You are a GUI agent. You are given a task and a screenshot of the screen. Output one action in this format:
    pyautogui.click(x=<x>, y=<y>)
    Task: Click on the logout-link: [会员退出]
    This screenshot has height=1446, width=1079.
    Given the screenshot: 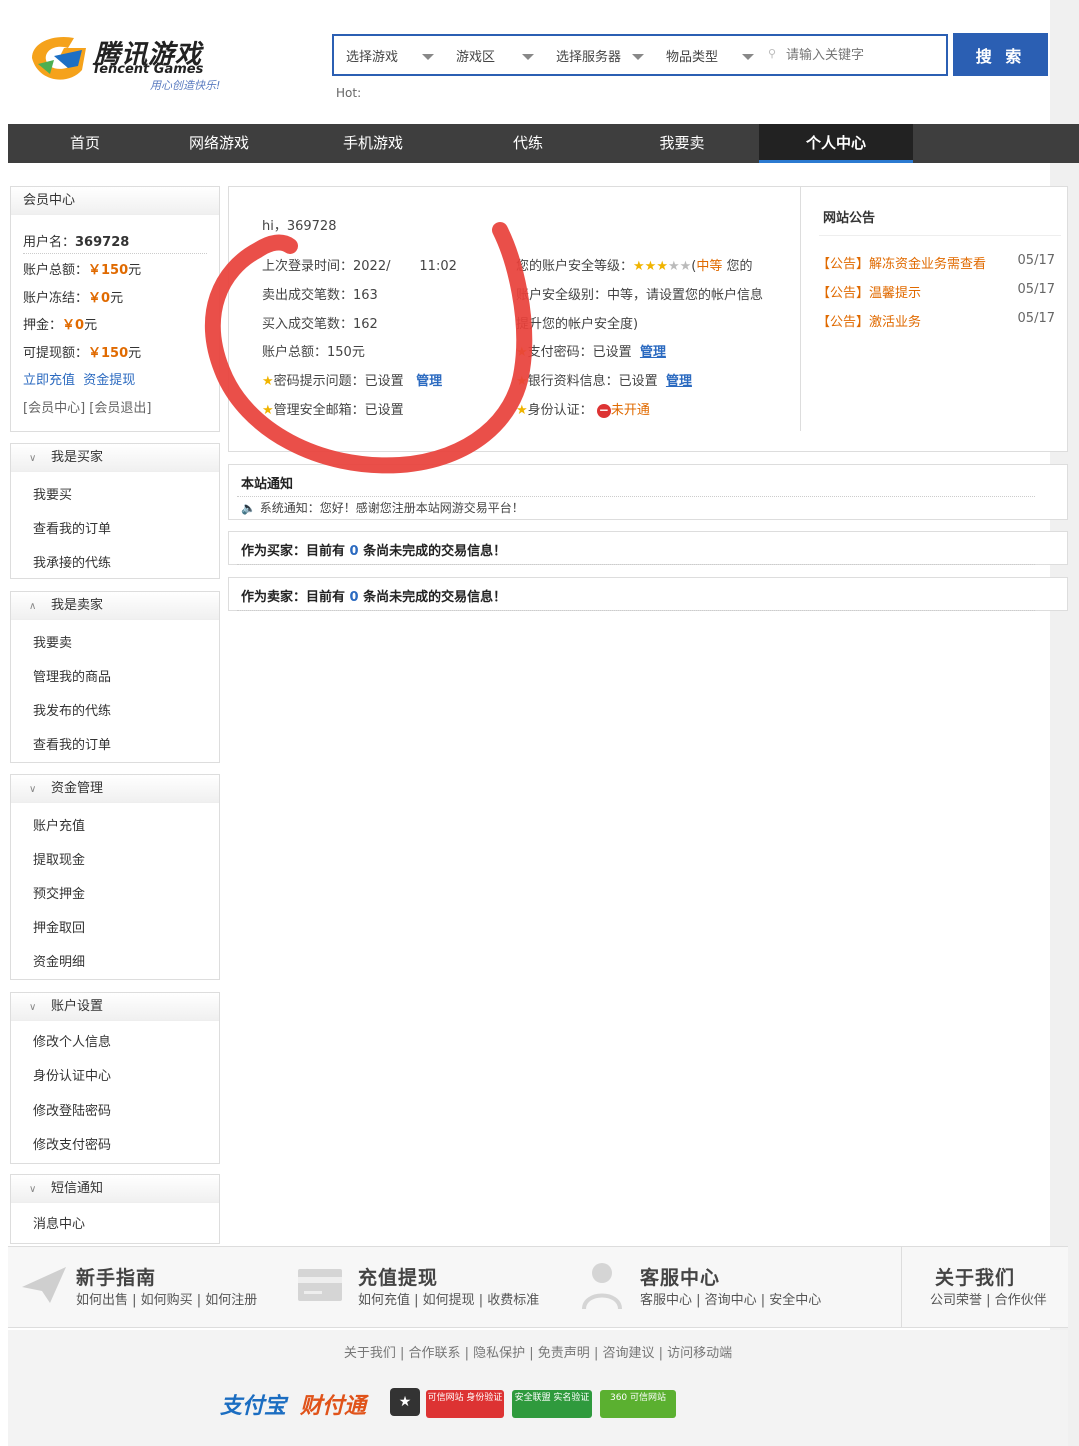 What is the action you would take?
    pyautogui.click(x=120, y=408)
    